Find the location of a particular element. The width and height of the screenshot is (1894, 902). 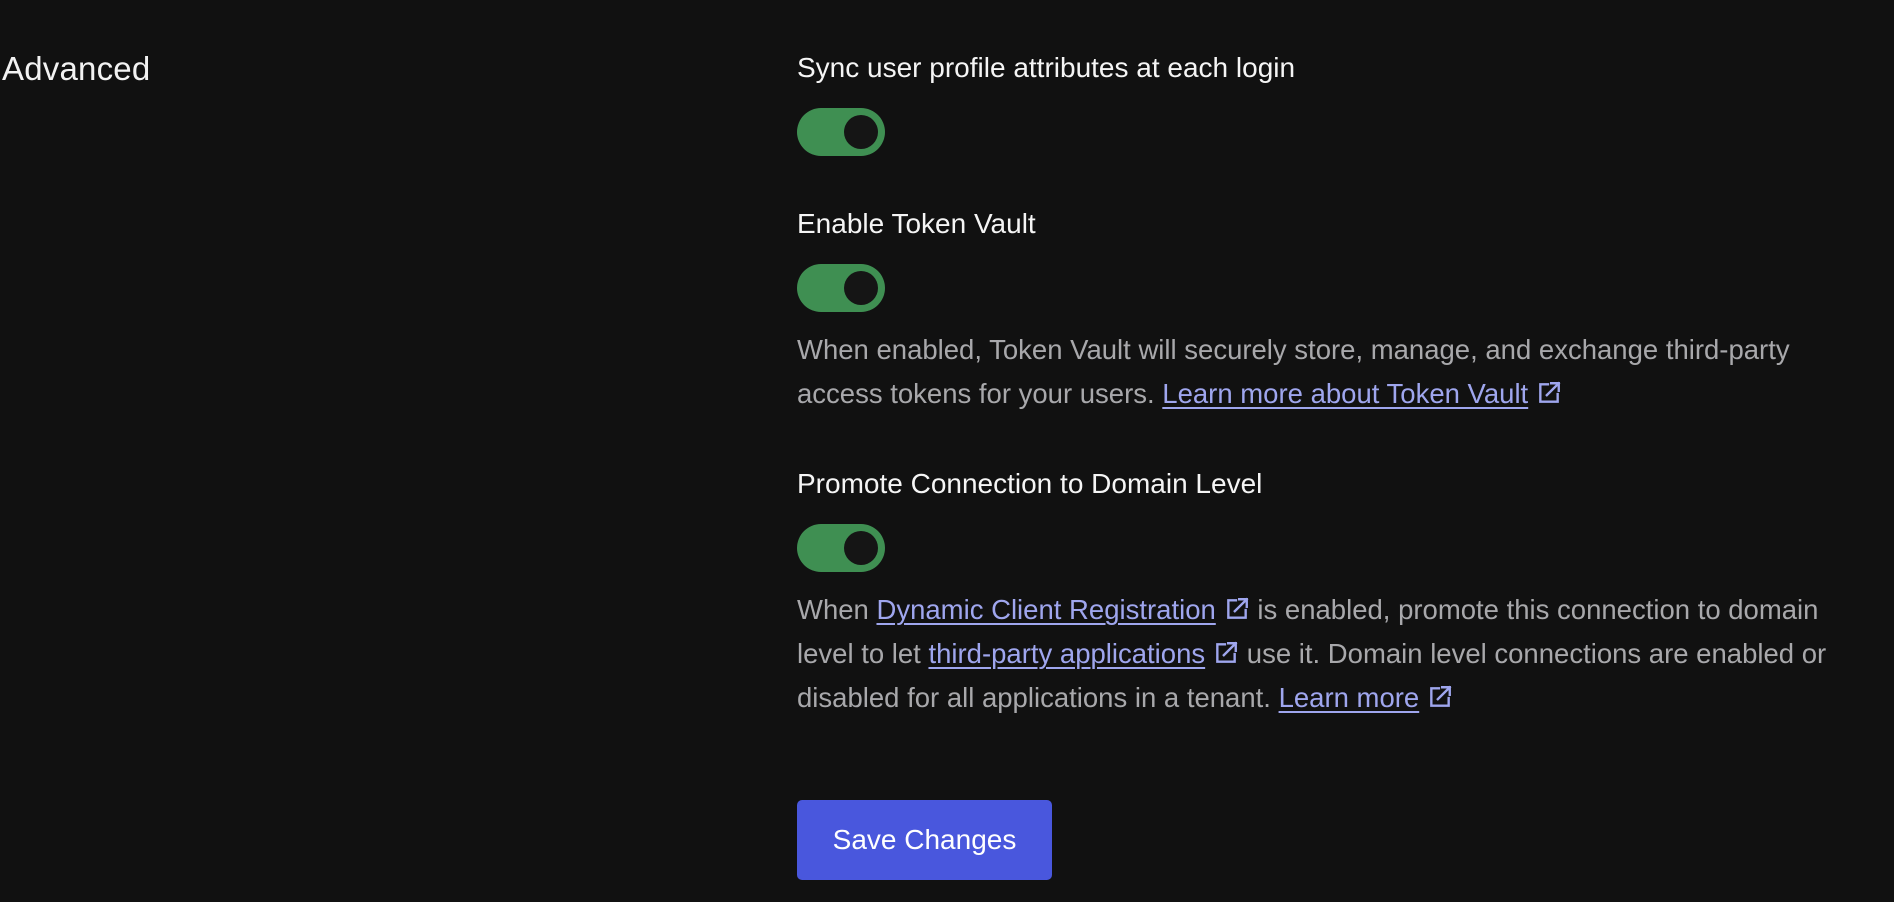

domain-level-toggle is located at coordinates (841, 548).